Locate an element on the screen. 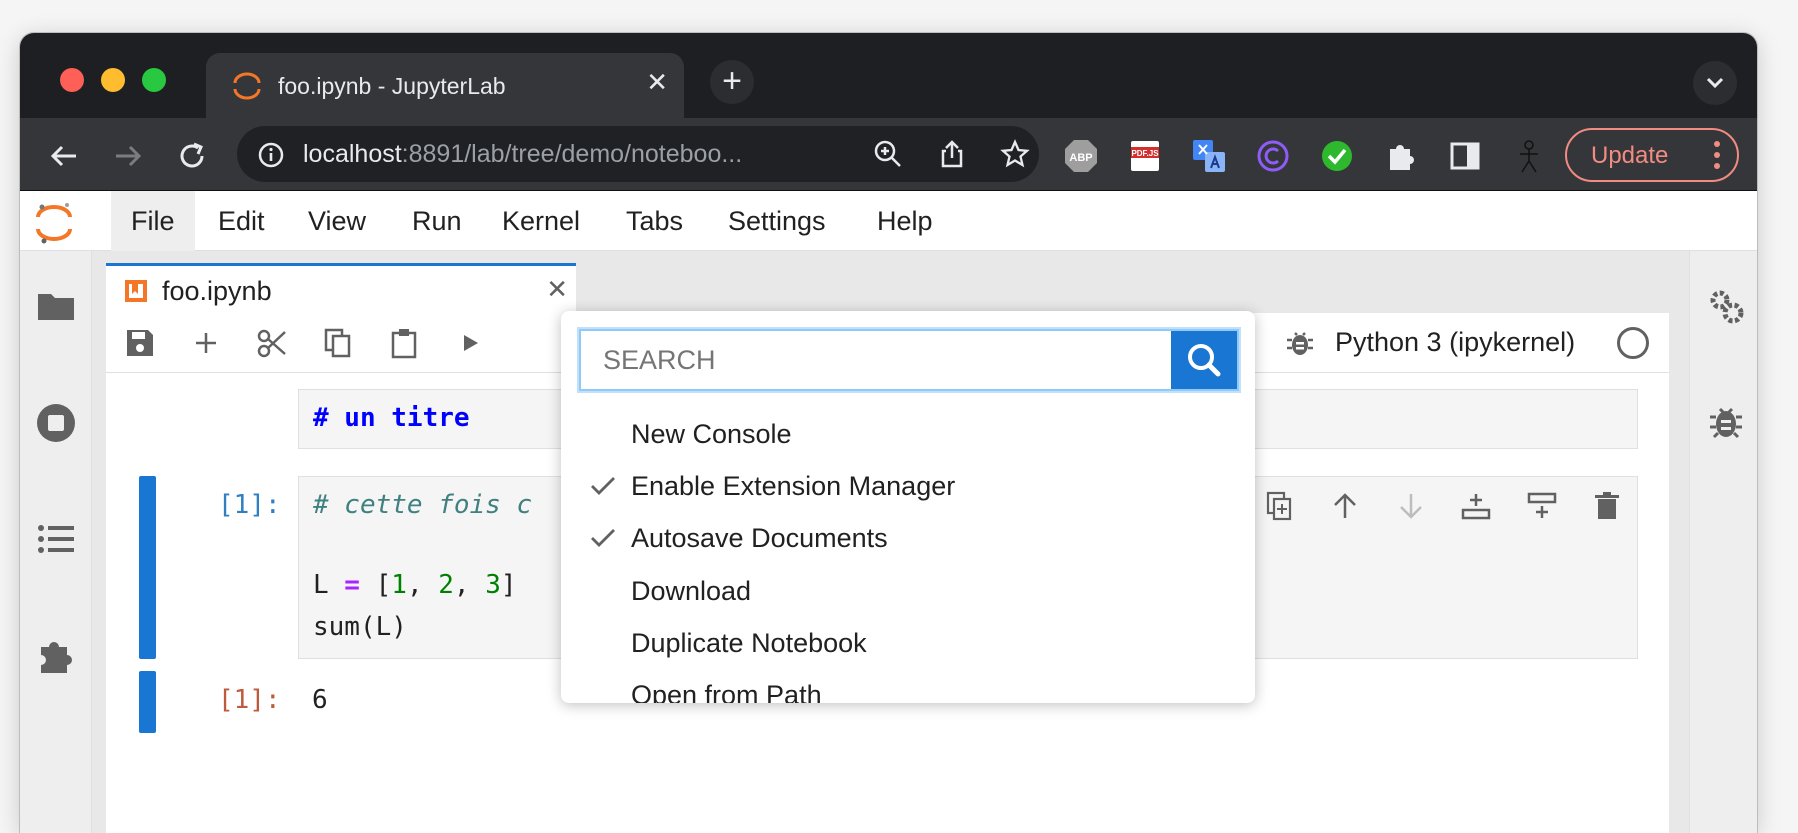 The width and height of the screenshot is (1798, 833). copy-icon is located at coordinates (338, 343).